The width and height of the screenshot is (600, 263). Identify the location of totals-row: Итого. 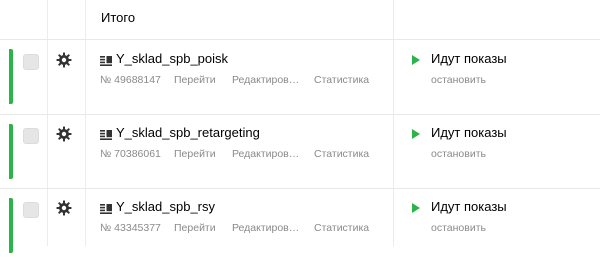
(300, 19).